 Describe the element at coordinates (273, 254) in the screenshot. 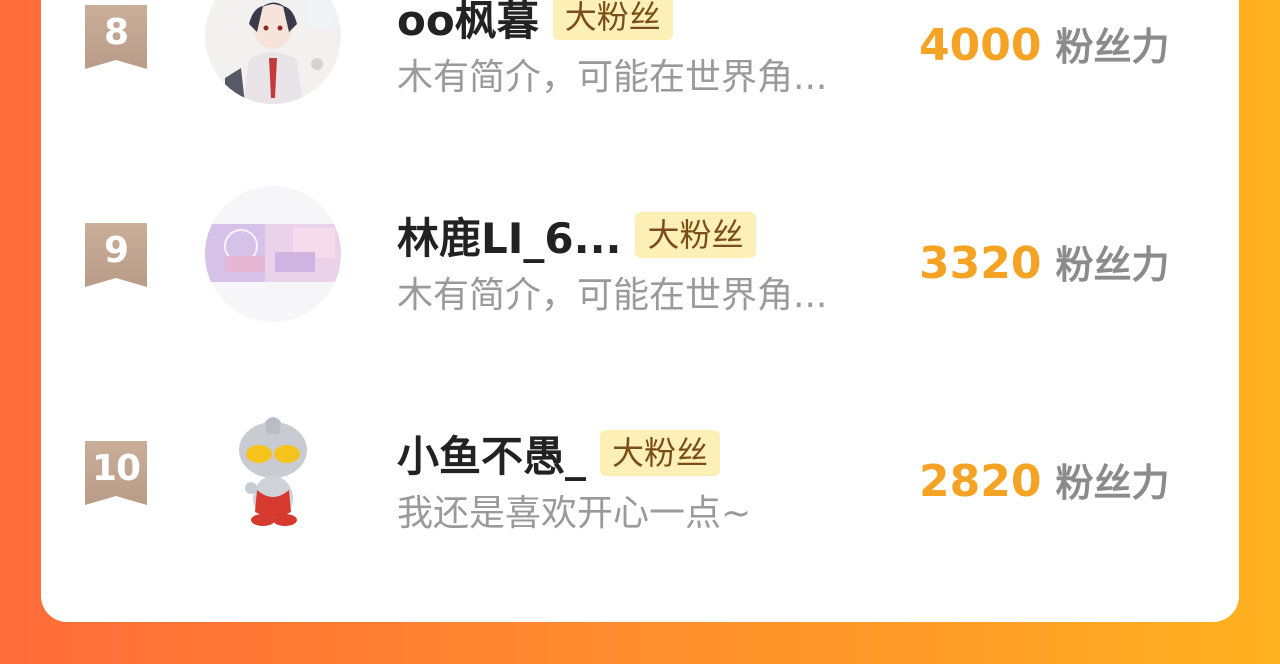

I see `pink-room-avatar-icon` at that location.